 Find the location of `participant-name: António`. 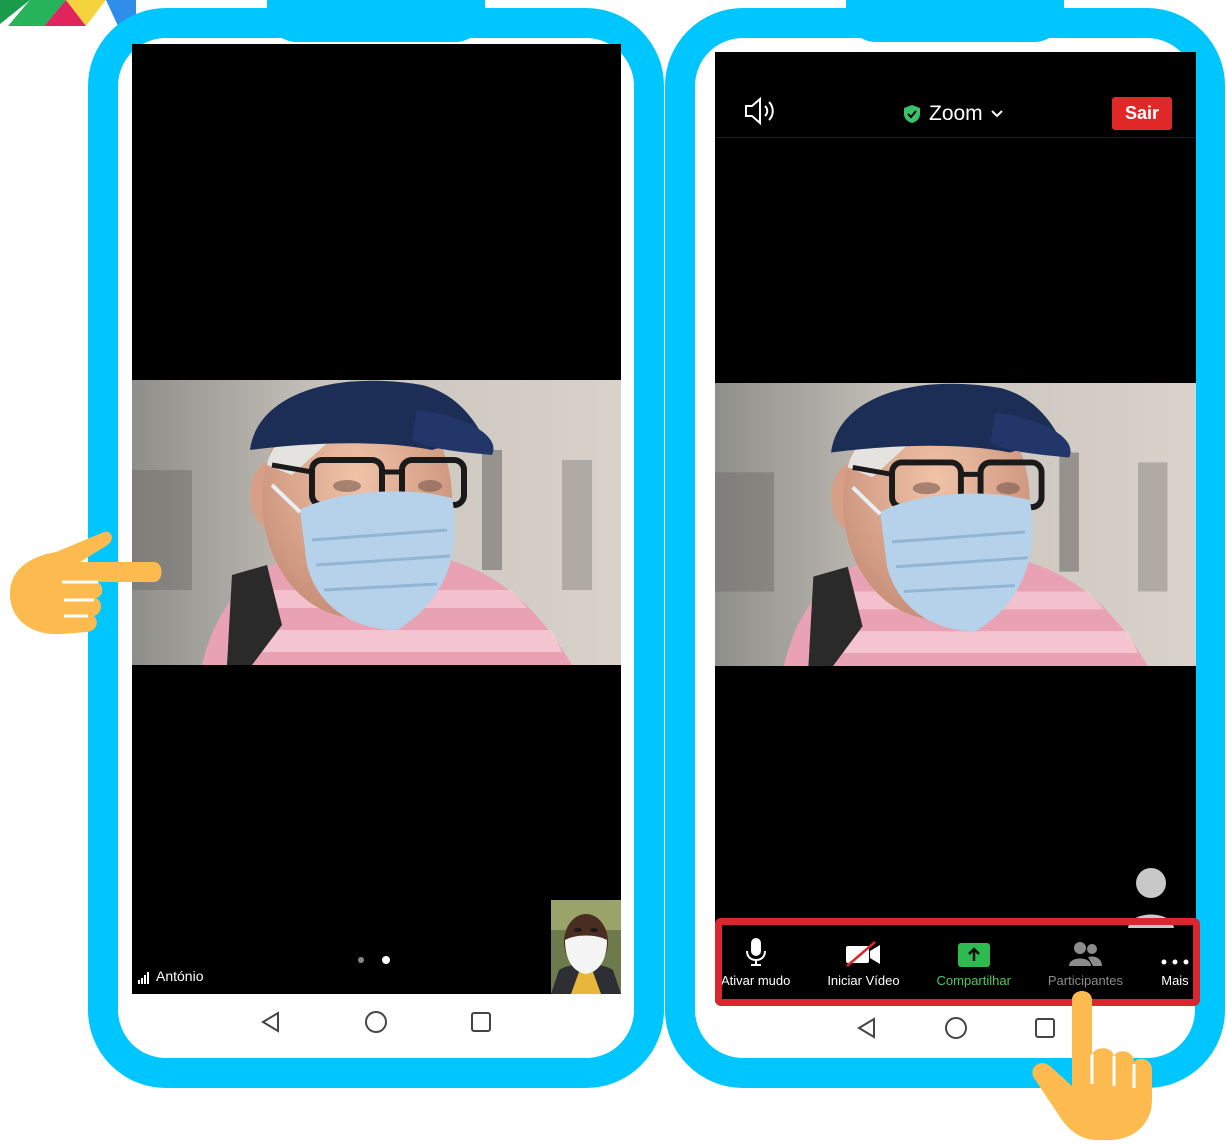

participant-name: António is located at coordinates (180, 976).